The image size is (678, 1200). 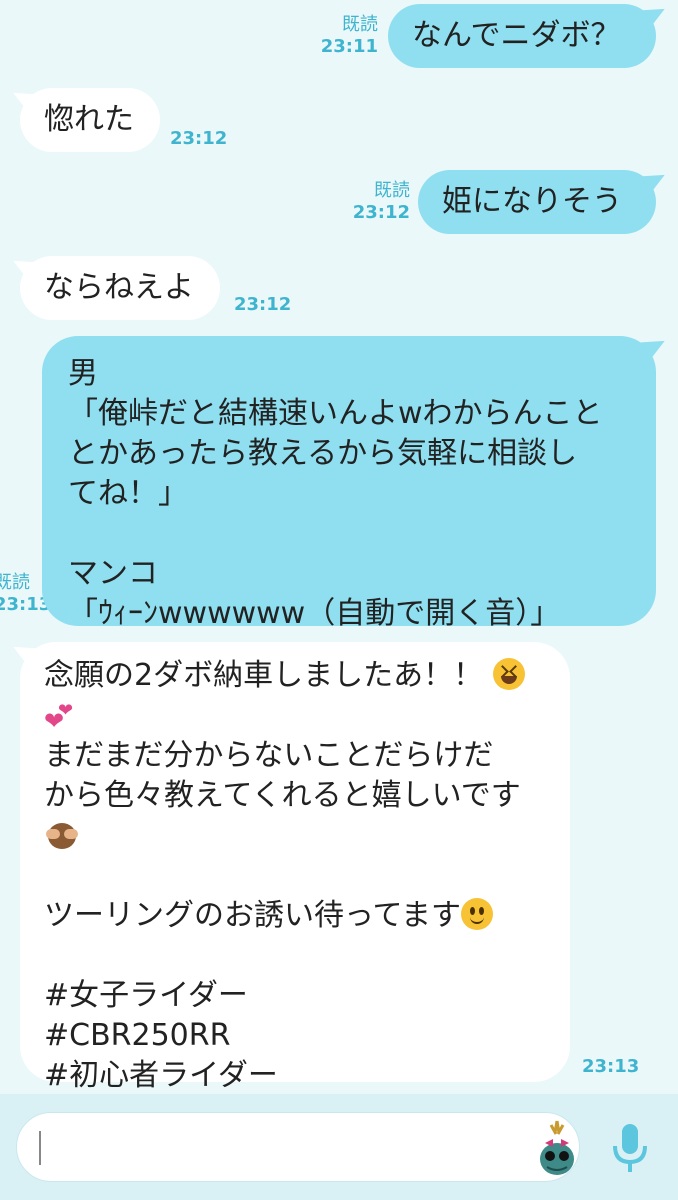 I want to click on message-line: #女子ライダー, so click(x=146, y=995).